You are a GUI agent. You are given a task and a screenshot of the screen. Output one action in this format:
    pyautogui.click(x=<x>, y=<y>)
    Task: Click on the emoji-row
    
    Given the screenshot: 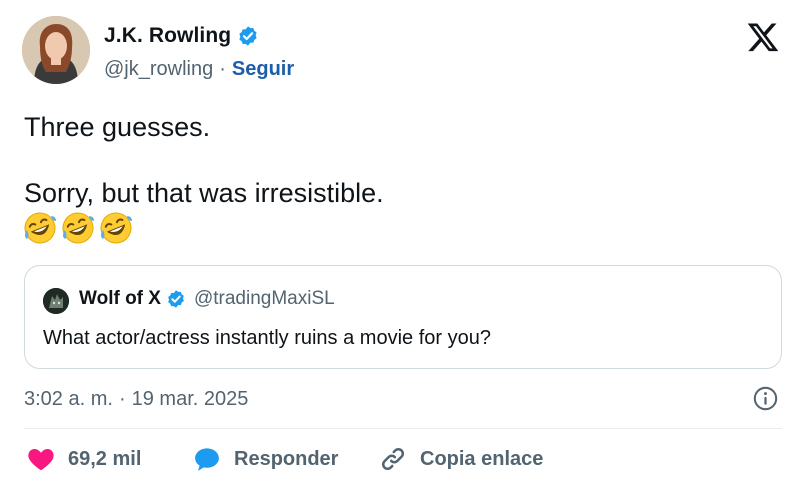 What is the action you would take?
    pyautogui.click(x=78, y=228)
    